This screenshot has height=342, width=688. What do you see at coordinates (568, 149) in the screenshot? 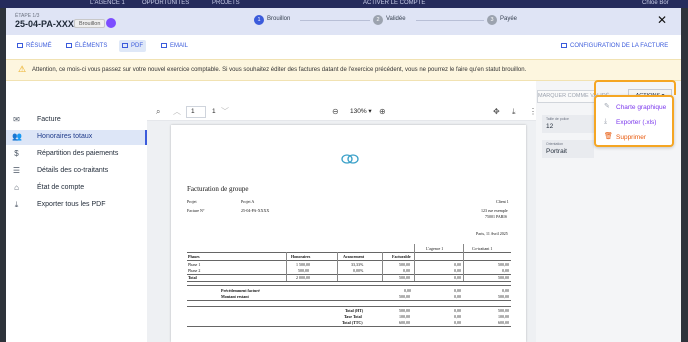
I see `orientation-select: Orientation Portrait` at bounding box center [568, 149].